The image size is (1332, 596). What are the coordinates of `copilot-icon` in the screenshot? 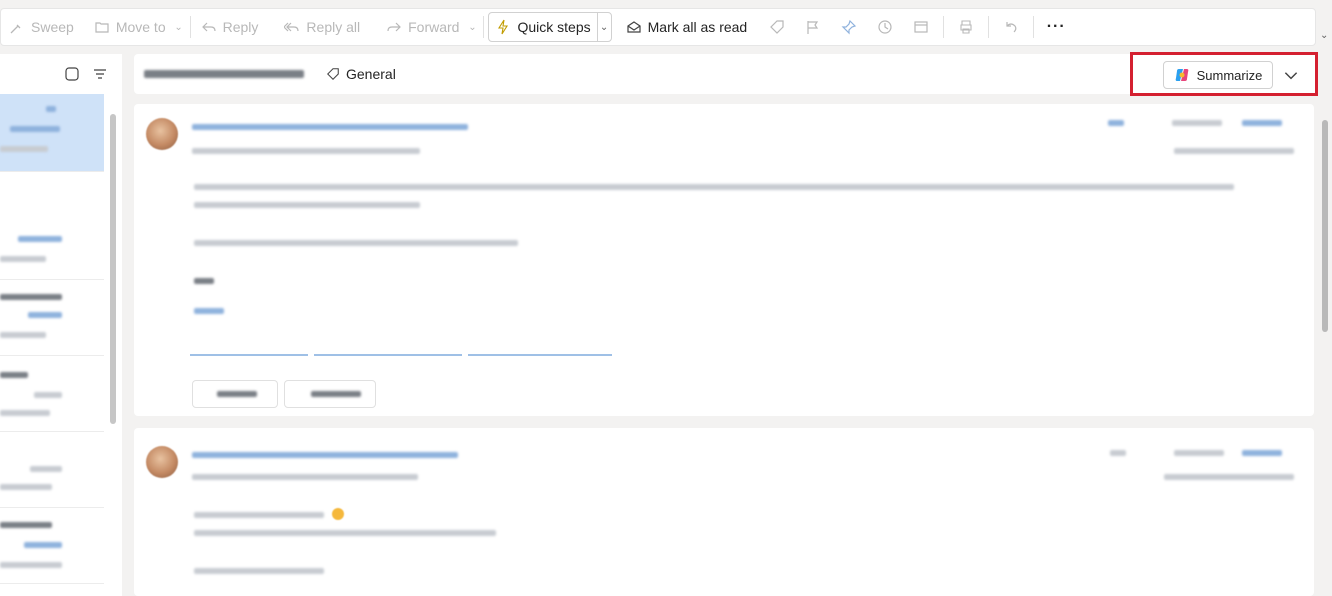 It's located at (1181, 75).